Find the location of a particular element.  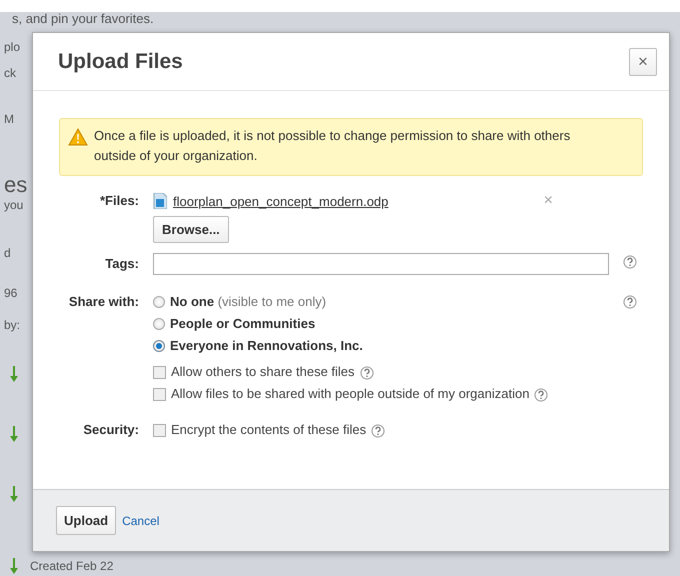

checkbox-label: Encrypt the contents of these files is located at coordinates (268, 430).